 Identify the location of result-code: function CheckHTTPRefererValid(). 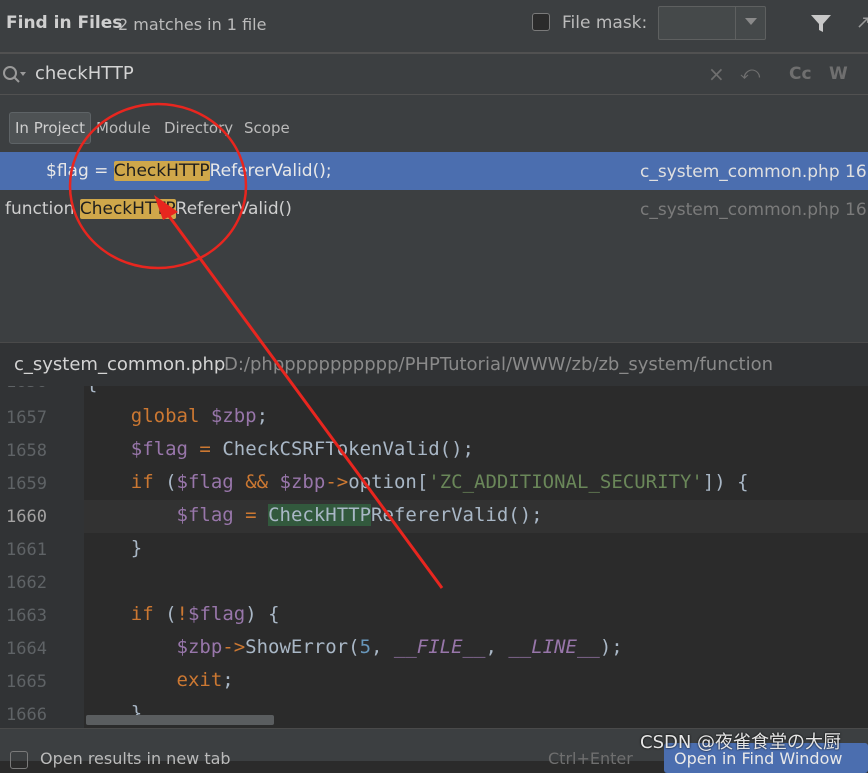
(148, 209).